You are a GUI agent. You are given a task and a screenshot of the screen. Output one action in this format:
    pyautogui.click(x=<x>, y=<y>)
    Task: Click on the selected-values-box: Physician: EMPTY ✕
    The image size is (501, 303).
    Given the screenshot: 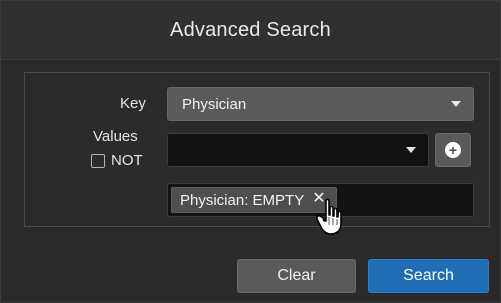 What is the action you would take?
    pyautogui.click(x=320, y=200)
    